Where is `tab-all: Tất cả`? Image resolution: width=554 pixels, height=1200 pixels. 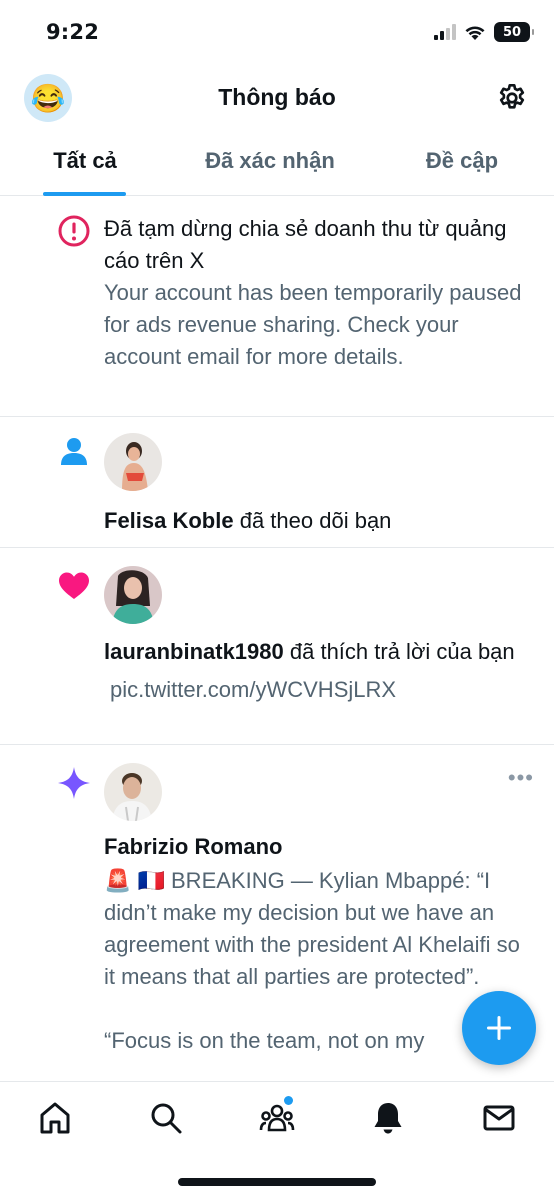 tab-all: Tất cả is located at coordinates (85, 166).